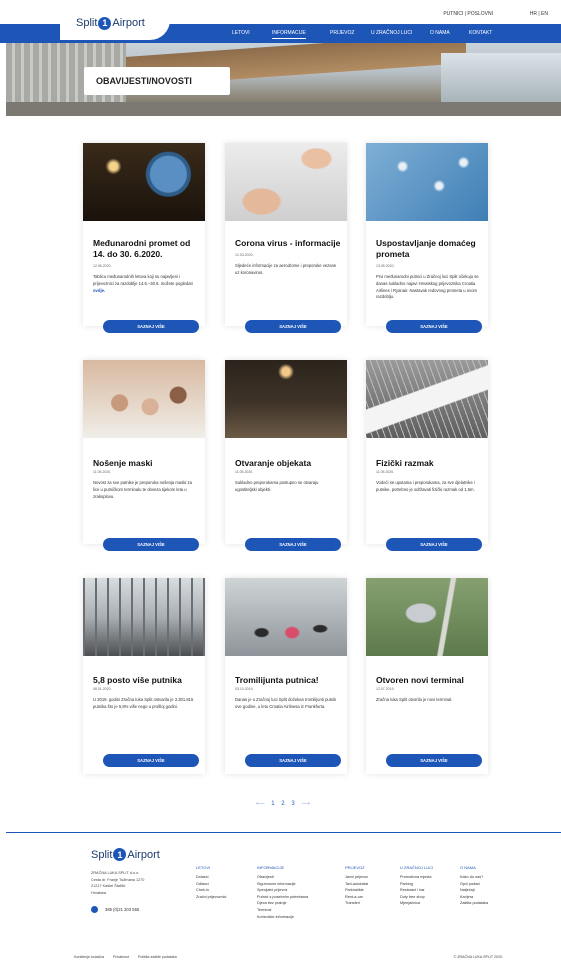  Describe the element at coordinates (282, 890) in the screenshot. I see `footer-link: Specijalni prijevoz` at that location.